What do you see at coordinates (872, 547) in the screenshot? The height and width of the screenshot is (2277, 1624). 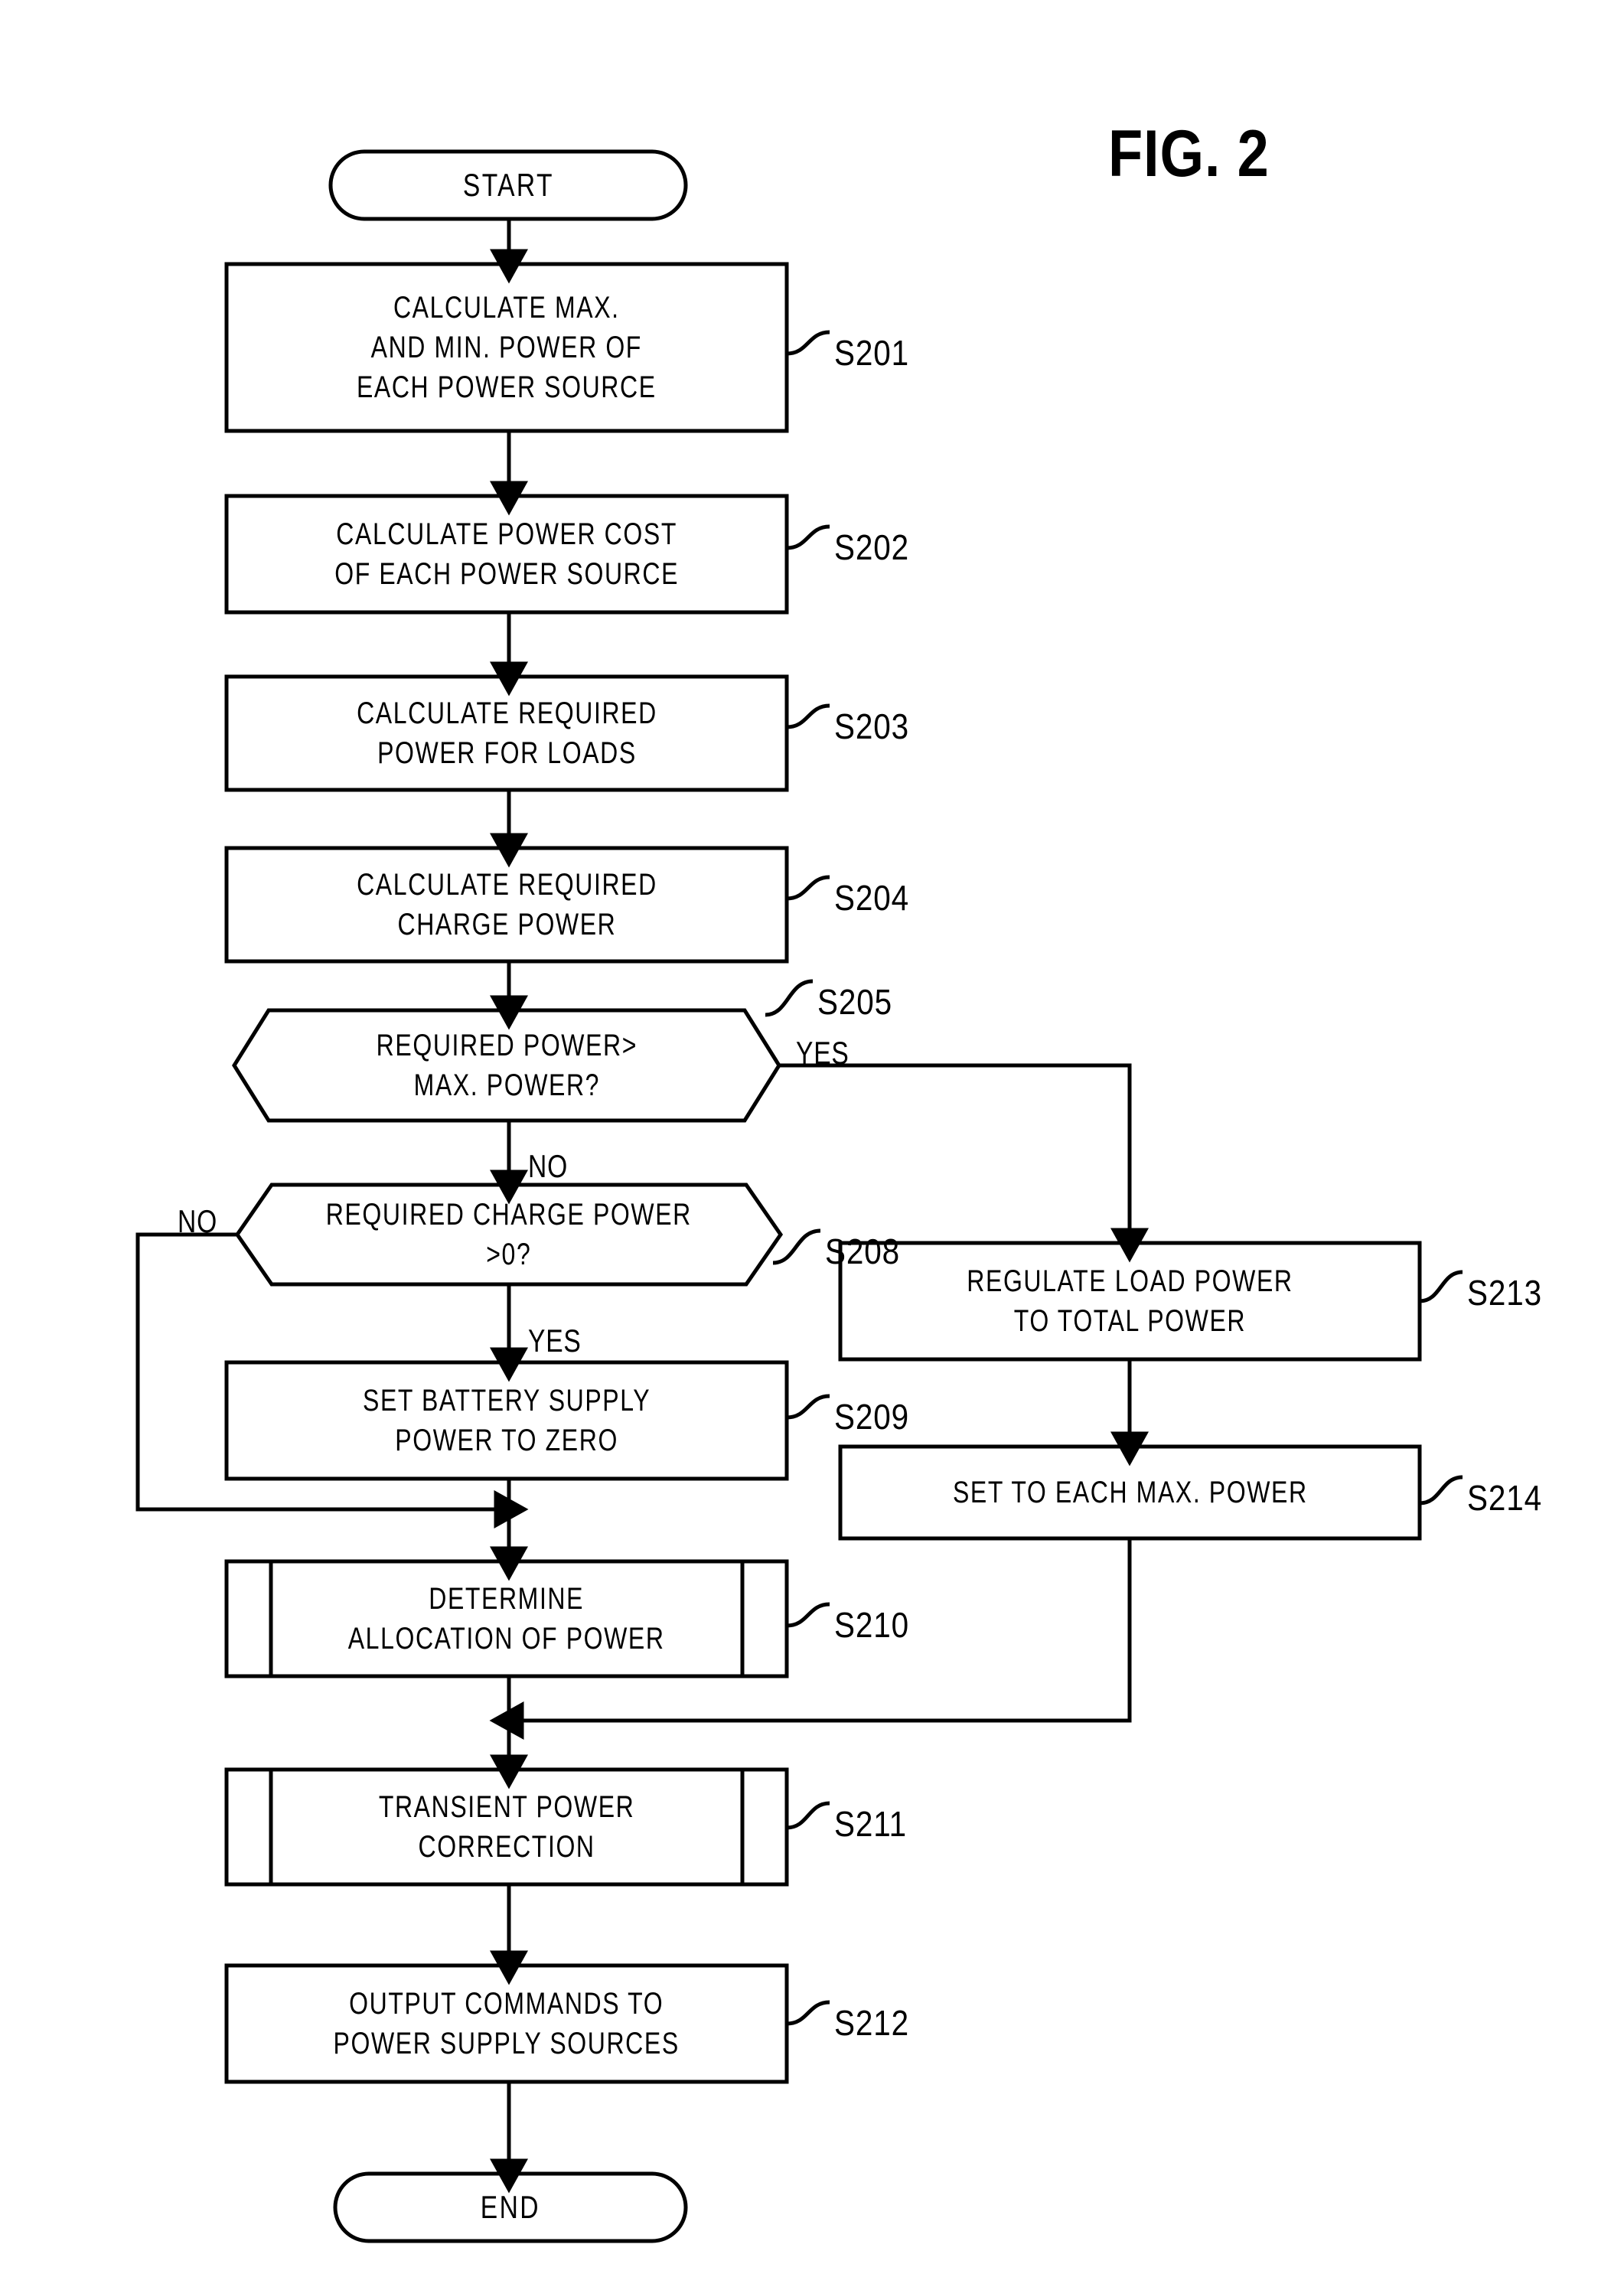 I see `step-label-s202: S202` at bounding box center [872, 547].